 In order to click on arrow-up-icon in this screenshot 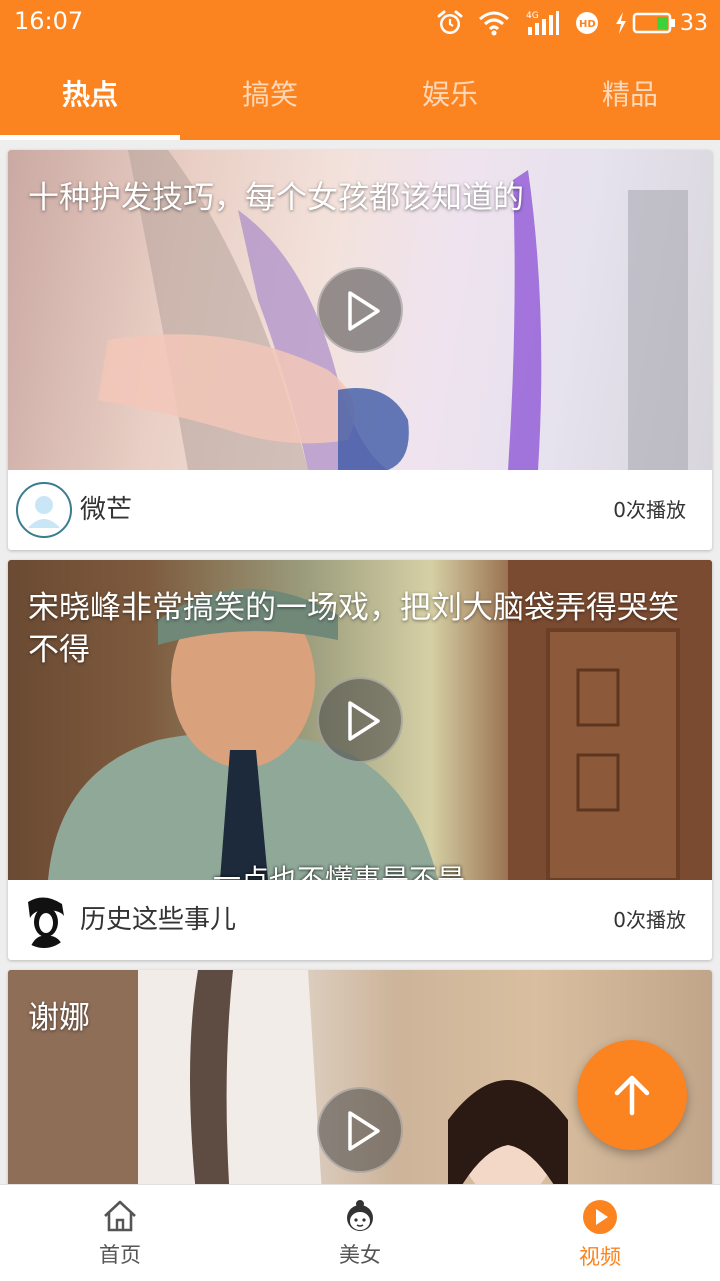, I will do `click(632, 1095)`.